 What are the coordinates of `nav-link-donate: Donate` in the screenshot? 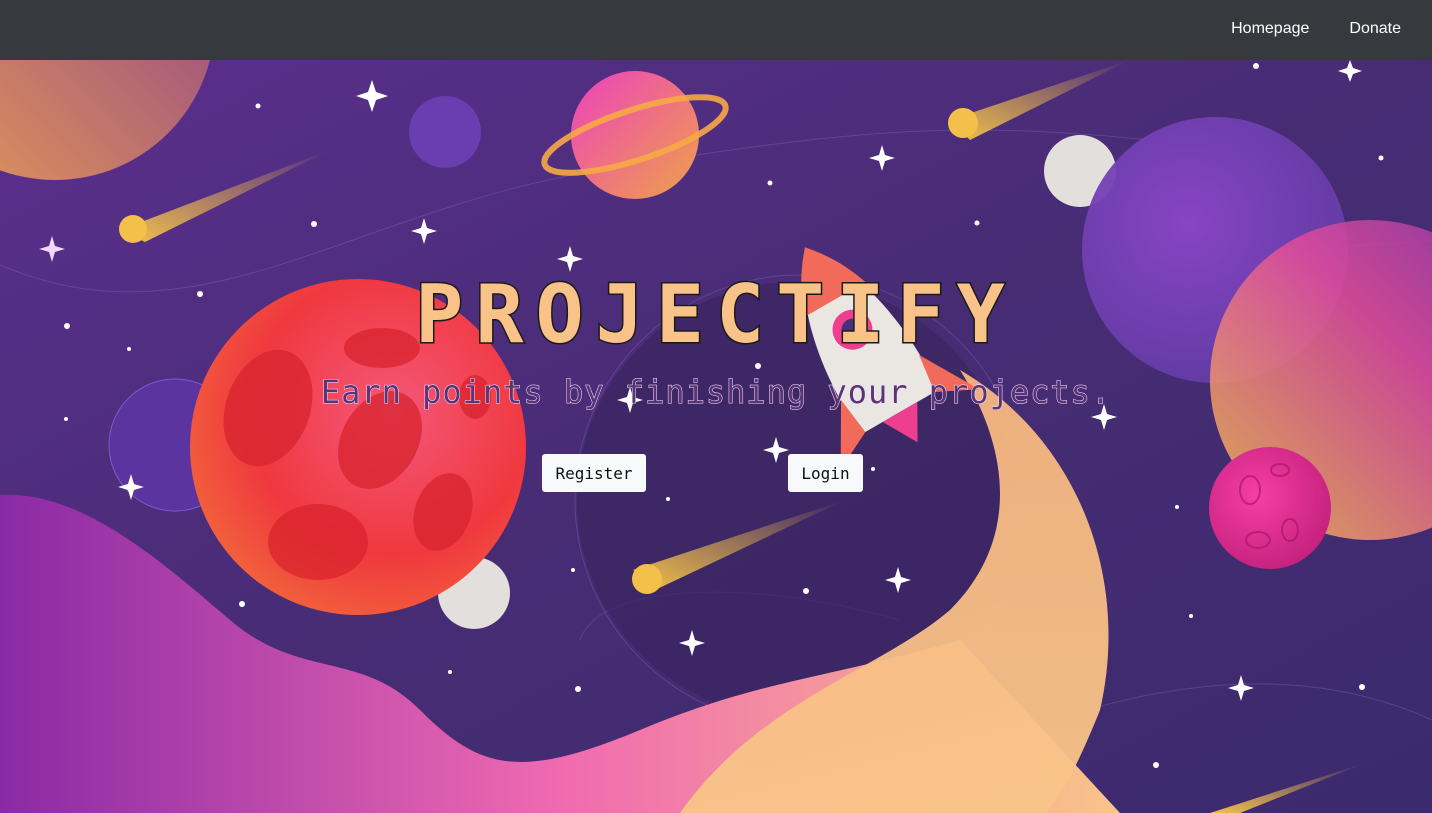 It's located at (1375, 29).